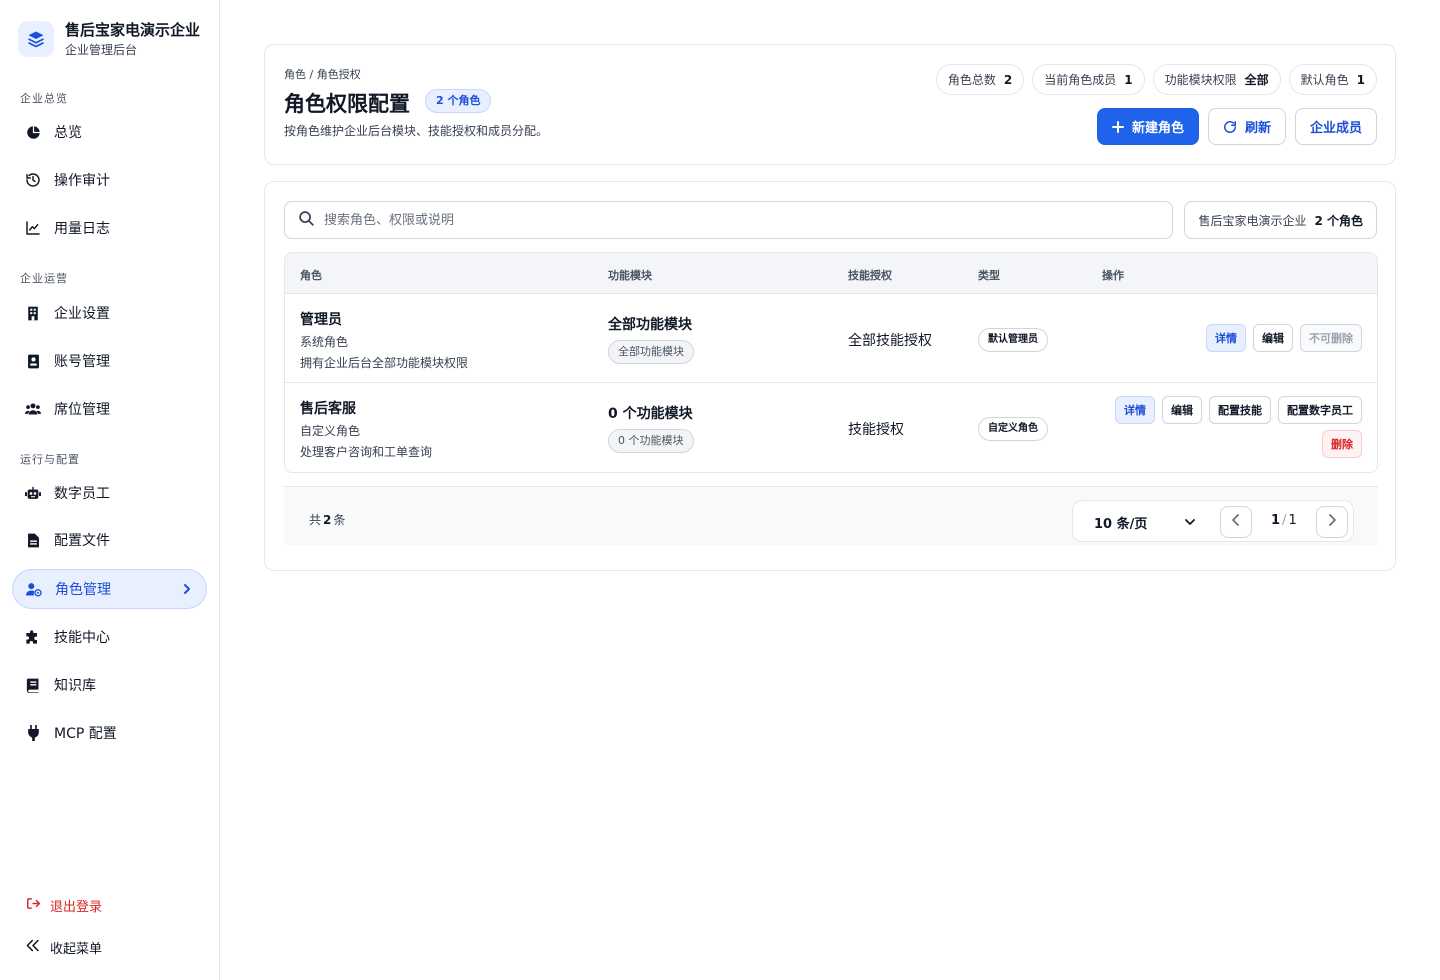 This screenshot has height=980, width=1440. Describe the element at coordinates (33, 905) in the screenshot. I see `logout-icon` at that location.